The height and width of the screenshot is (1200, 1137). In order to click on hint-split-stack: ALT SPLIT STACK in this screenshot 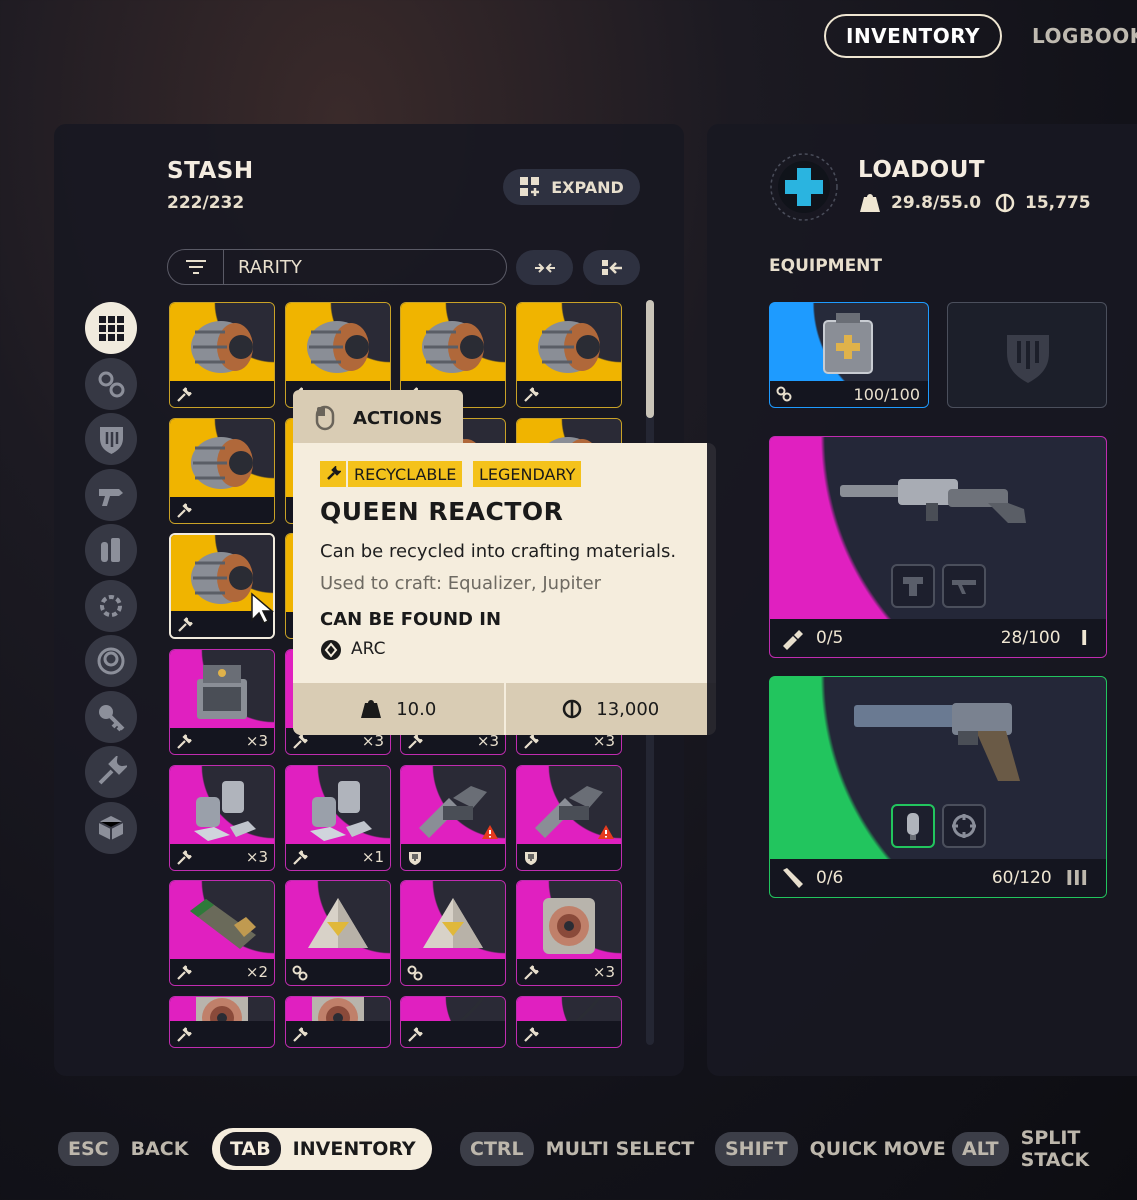, I will do `click(1044, 1149)`.